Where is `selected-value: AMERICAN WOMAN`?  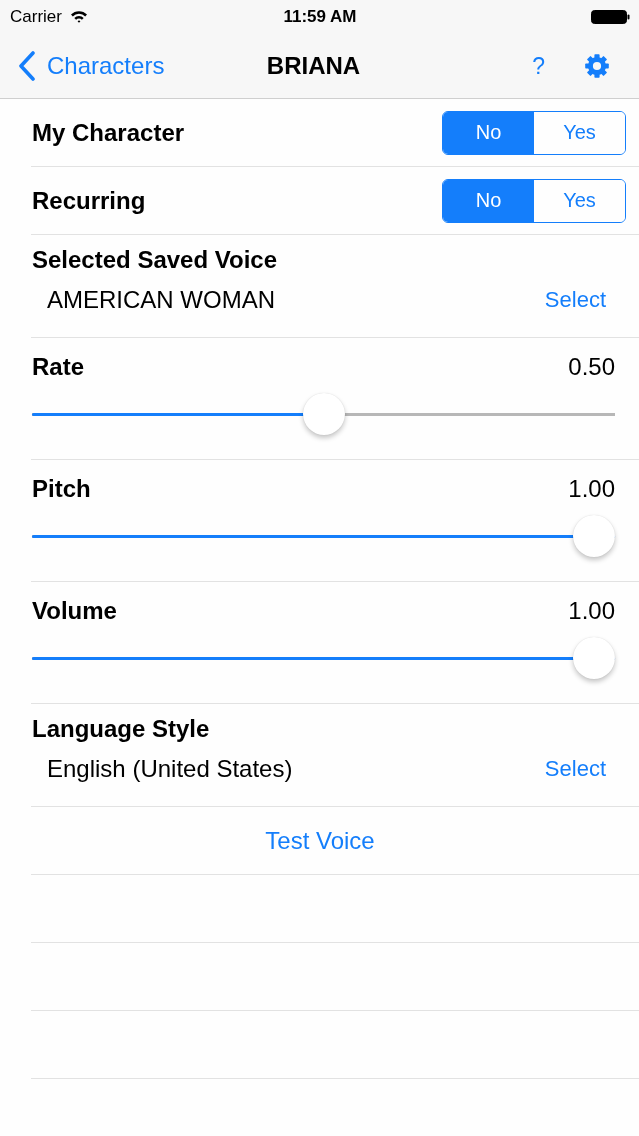
selected-value: AMERICAN WOMAN is located at coordinates (161, 300).